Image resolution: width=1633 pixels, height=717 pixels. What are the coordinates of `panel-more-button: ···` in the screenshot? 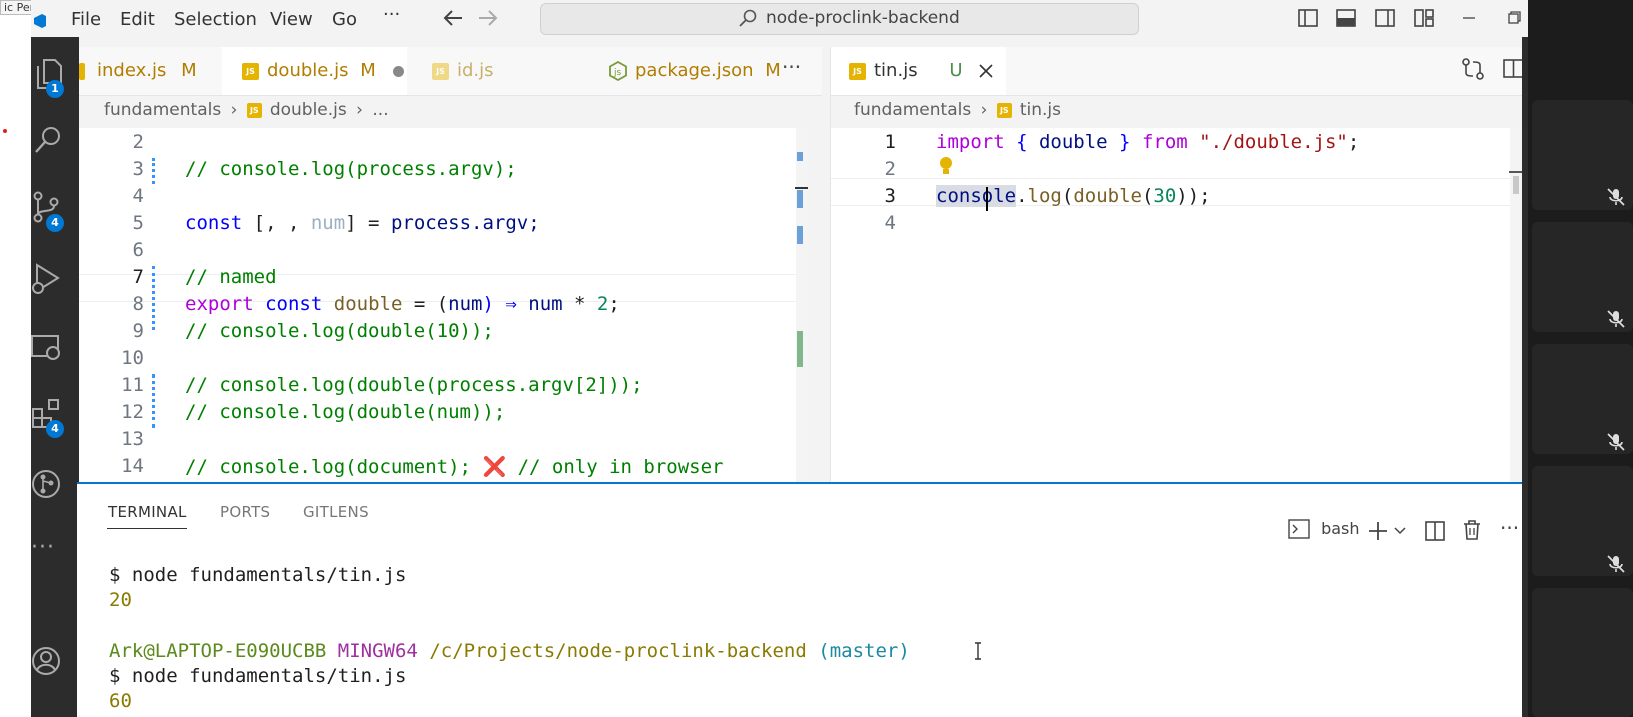 It's located at (1509, 528).